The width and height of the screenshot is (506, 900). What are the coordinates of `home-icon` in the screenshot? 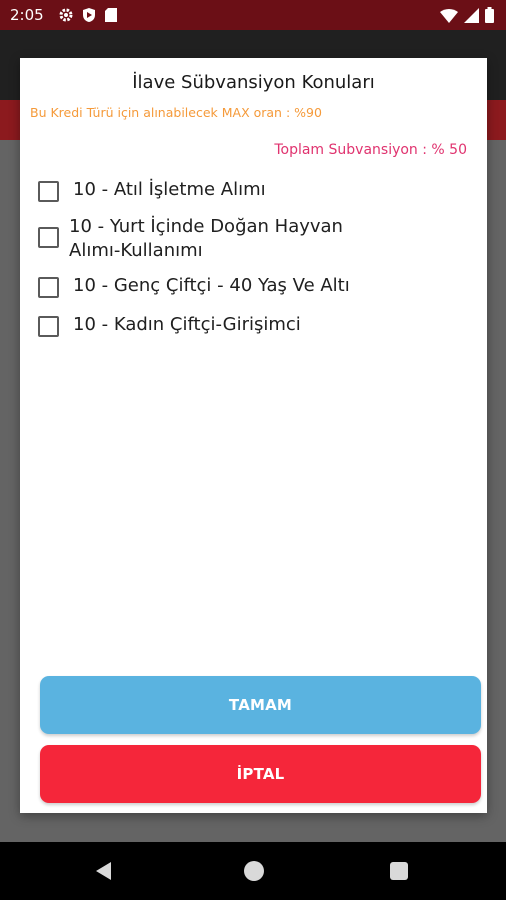 It's located at (254, 871).